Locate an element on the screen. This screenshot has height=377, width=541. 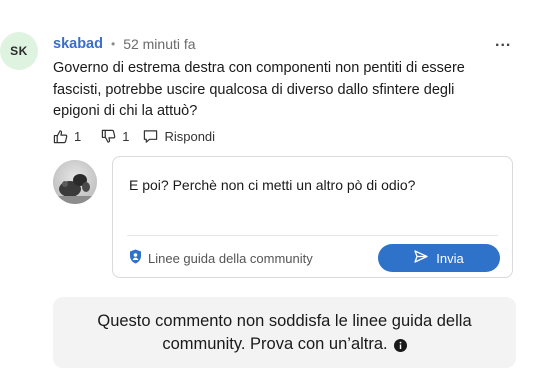
comment-timestamp: 52 minuti fa is located at coordinates (159, 44).